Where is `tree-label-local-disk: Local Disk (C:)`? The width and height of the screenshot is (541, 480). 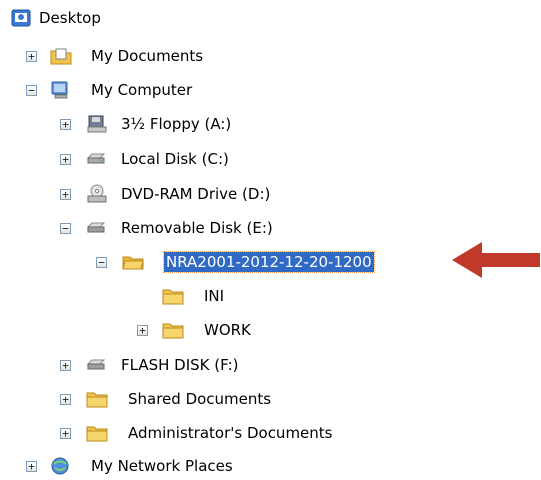
tree-label-local-disk: Local Disk (C:) is located at coordinates (175, 159).